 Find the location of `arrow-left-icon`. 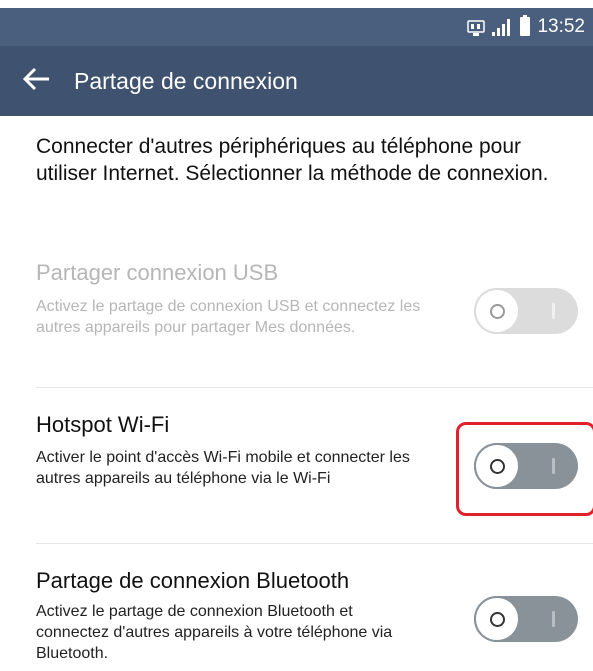

arrow-left-icon is located at coordinates (36, 81).